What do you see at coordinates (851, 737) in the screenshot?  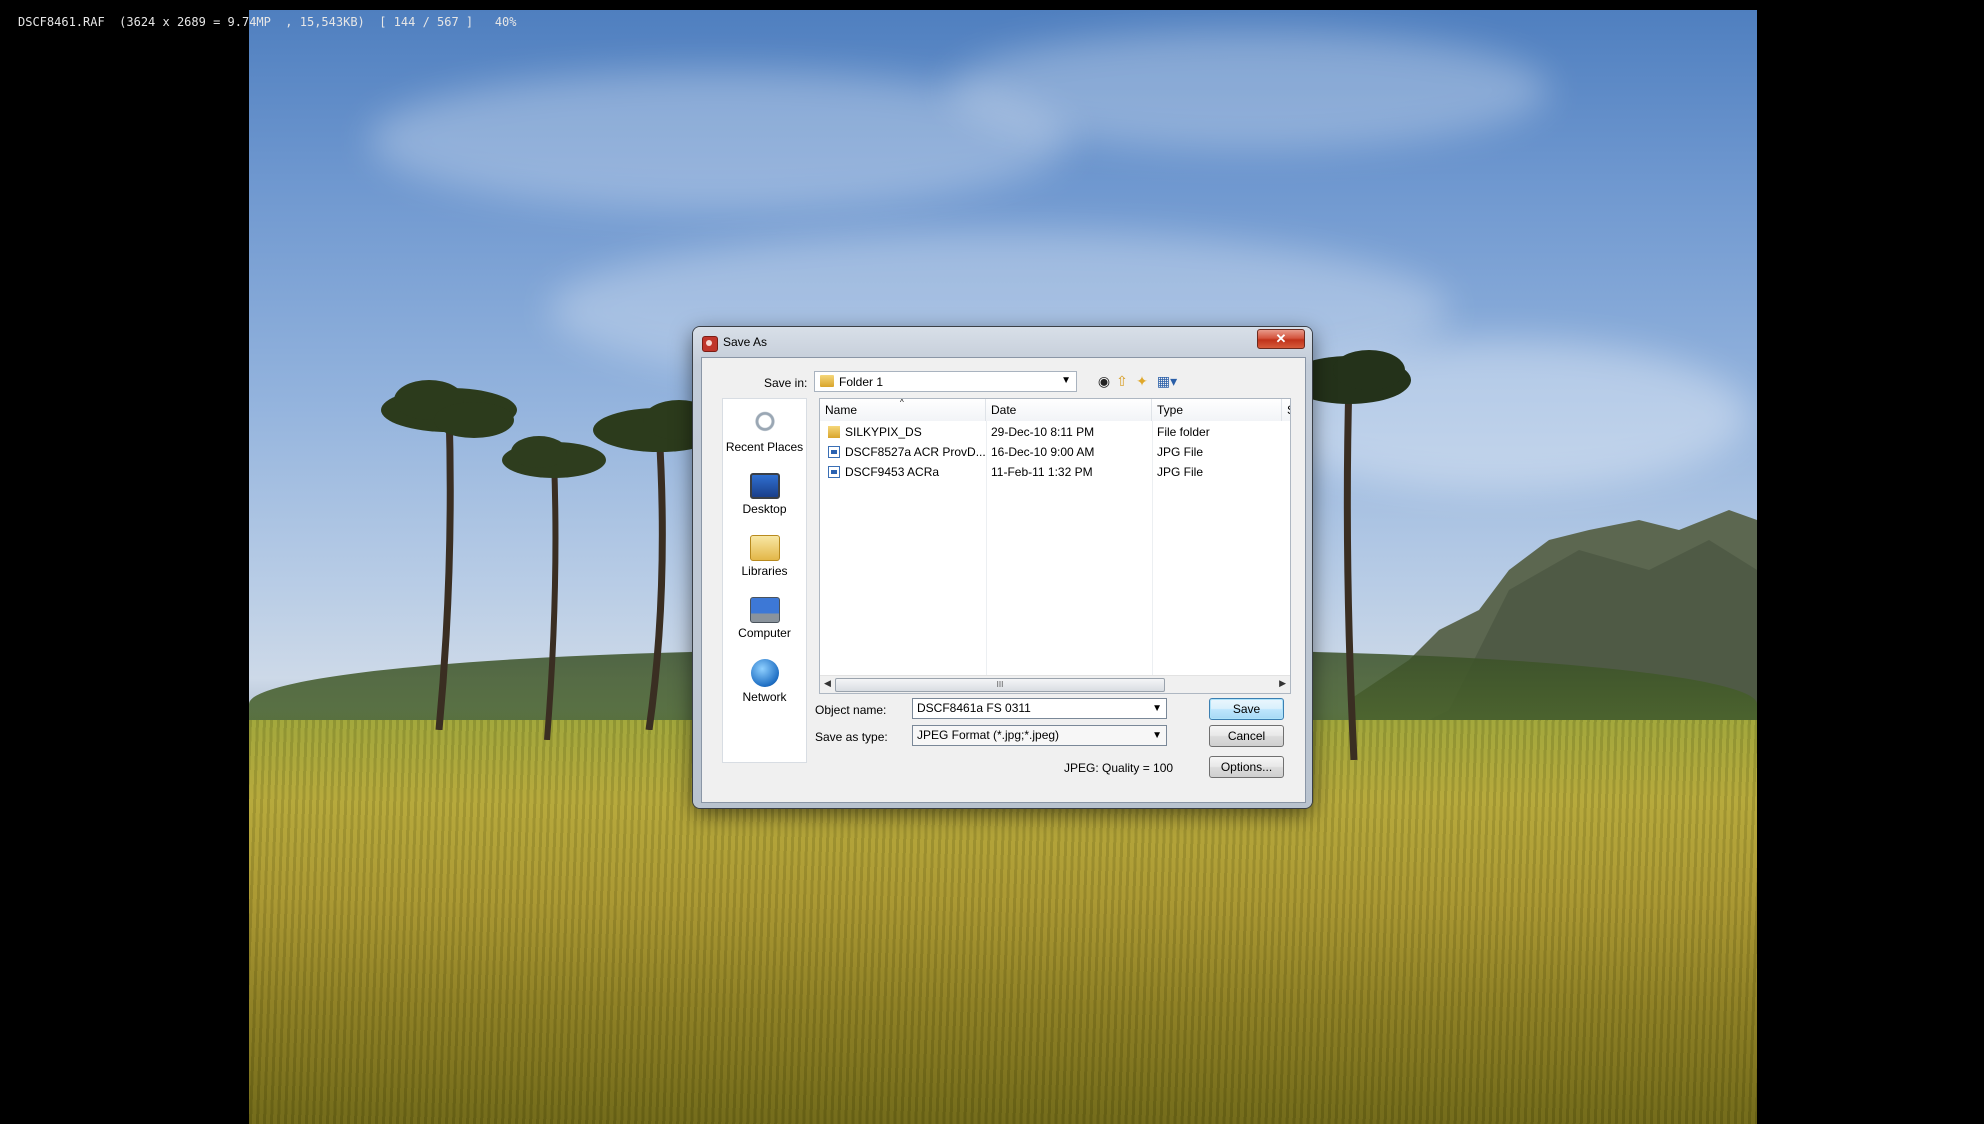 I see `save-type-label: Save as type:` at bounding box center [851, 737].